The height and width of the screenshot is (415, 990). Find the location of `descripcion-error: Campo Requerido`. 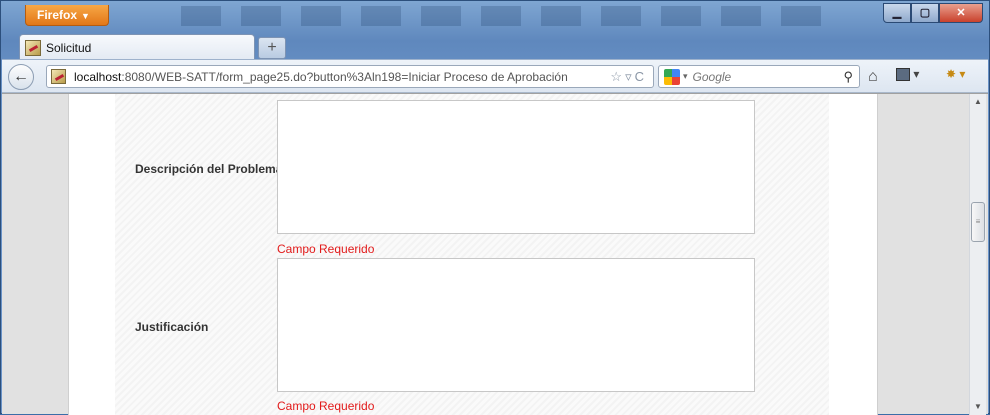

descripcion-error: Campo Requerido is located at coordinates (326, 249).